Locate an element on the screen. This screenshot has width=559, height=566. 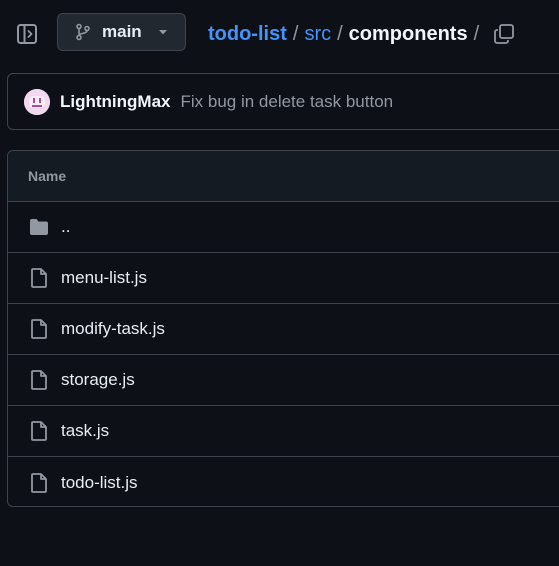
table-header: Name is located at coordinates (283, 176).